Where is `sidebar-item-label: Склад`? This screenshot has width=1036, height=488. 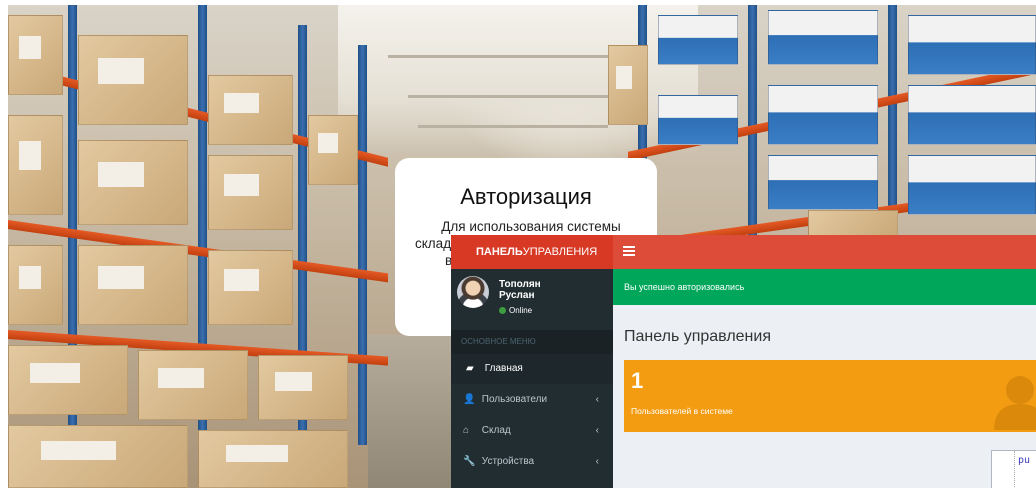
sidebar-item-label: Склад is located at coordinates (496, 430).